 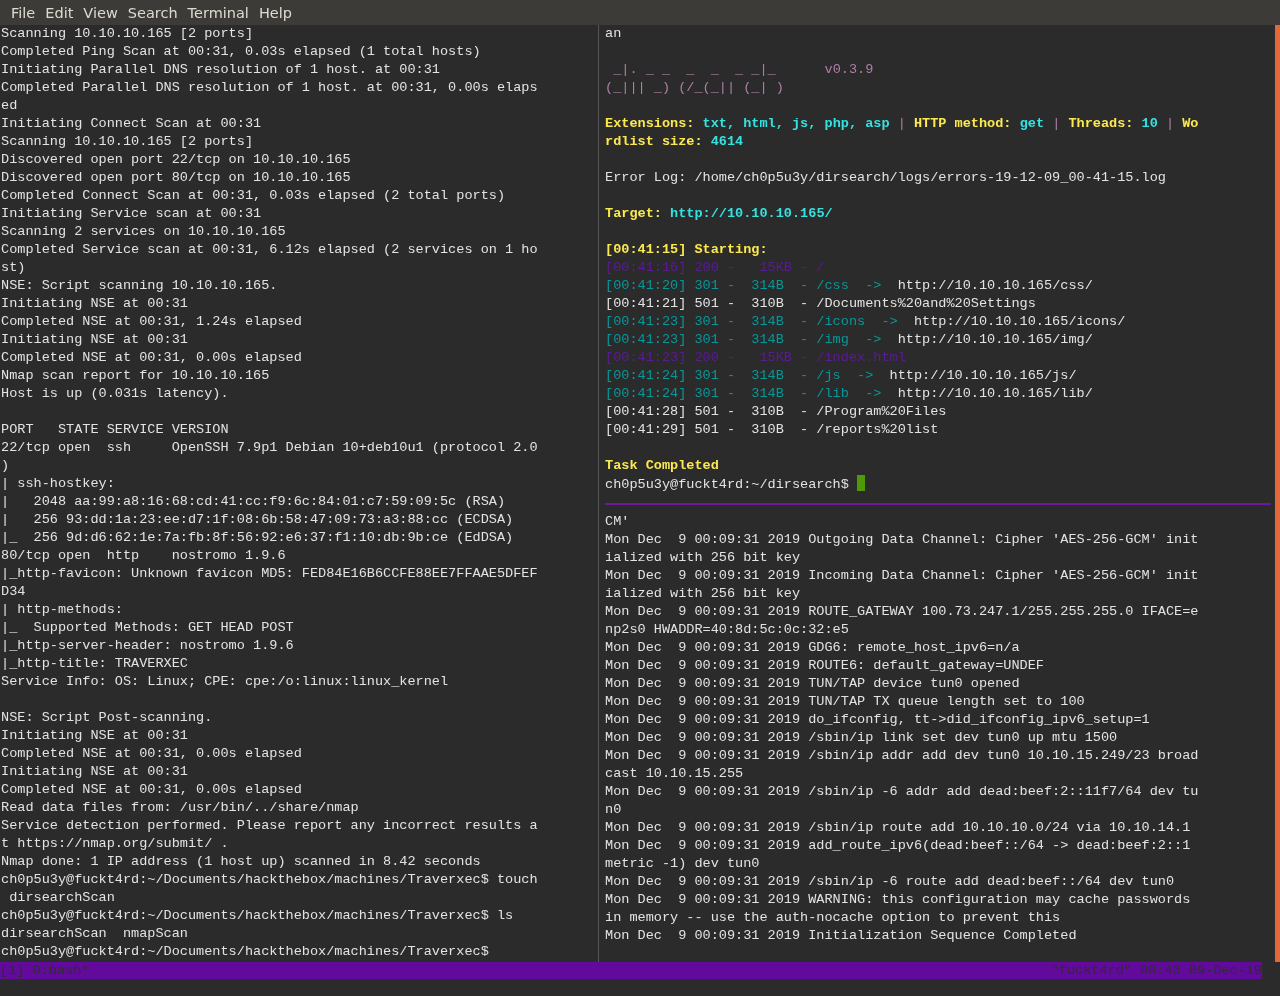 What do you see at coordinates (983, 375) in the screenshot?
I see `terminal-text: http://10.10.10.165/js/` at bounding box center [983, 375].